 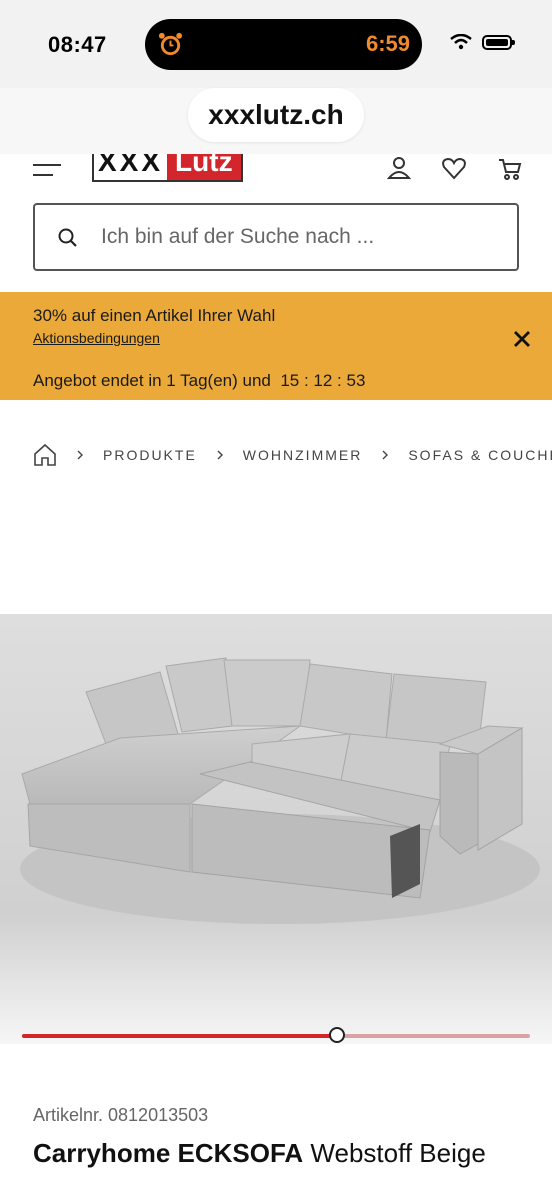 What do you see at coordinates (45, 455) in the screenshot?
I see `home-icon` at bounding box center [45, 455].